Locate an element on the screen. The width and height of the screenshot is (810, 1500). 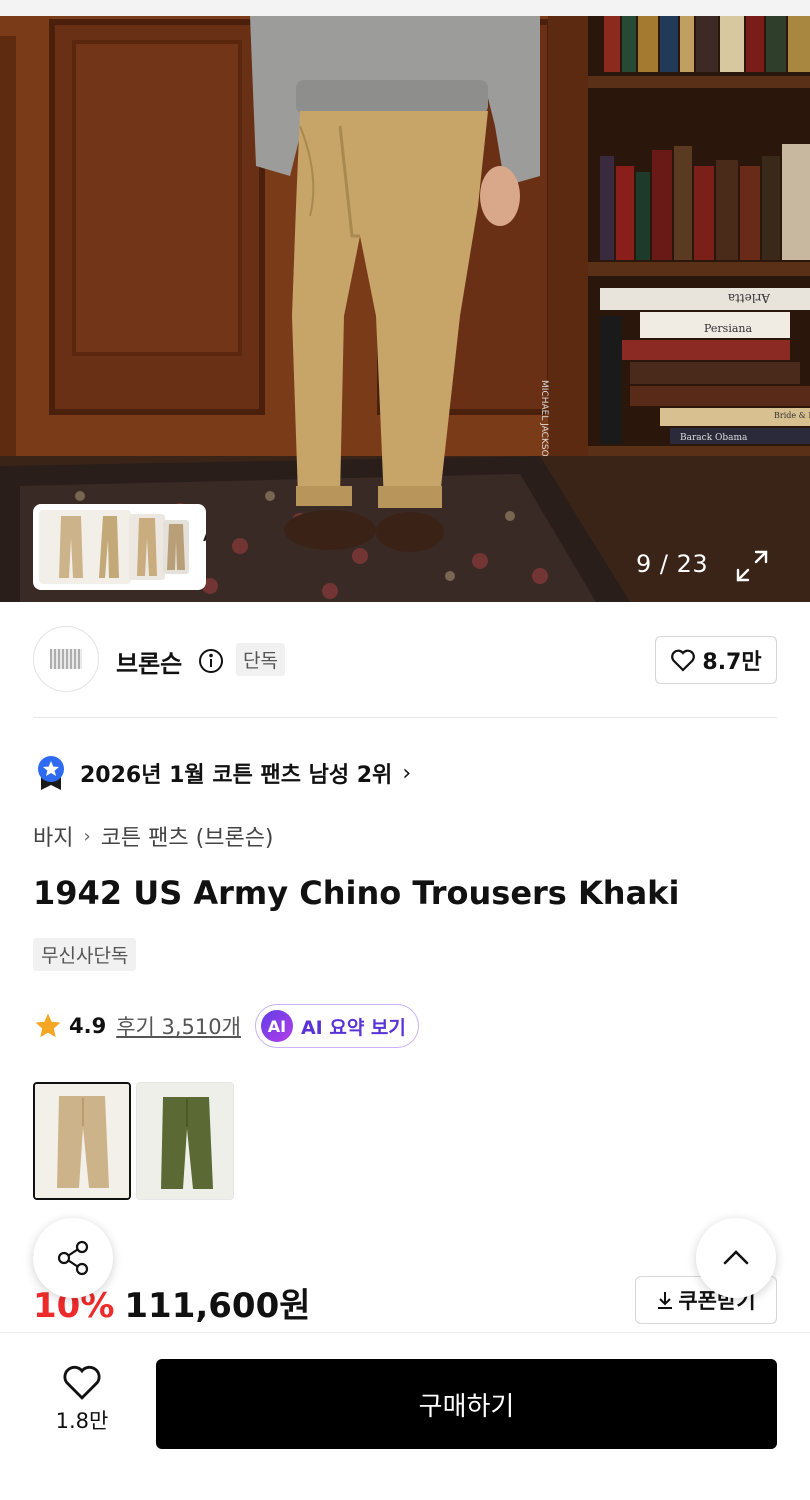
ranking-text: 2026년 1월 코튼 팬츠 남성 2위 is located at coordinates (236, 775).